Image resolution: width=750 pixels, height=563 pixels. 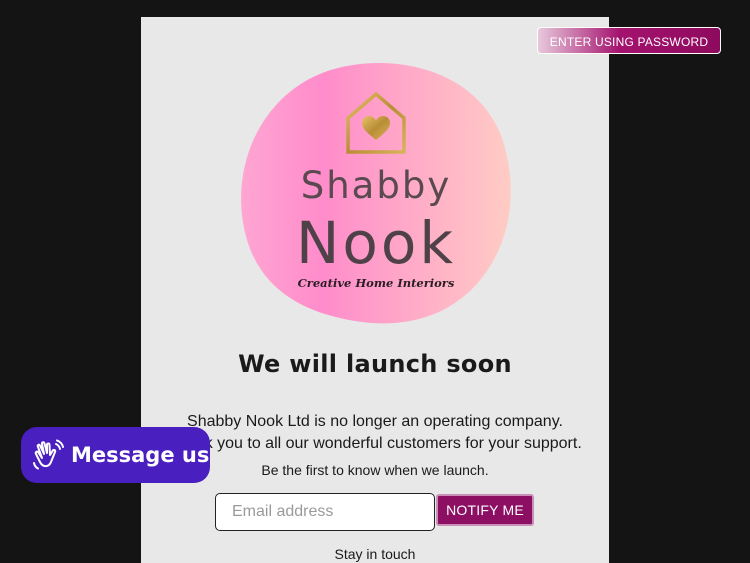 I want to click on logo-tagline: Creative Home Interiors, so click(x=376, y=283).